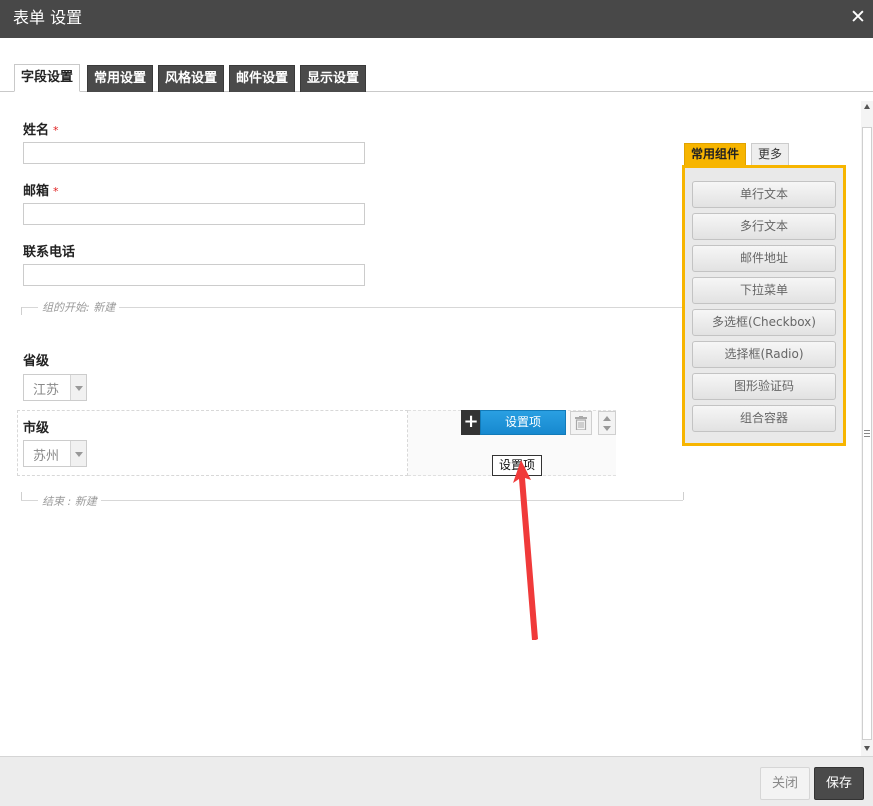  Describe the element at coordinates (436, 19) in the screenshot. I see `dialog-titlebar: 表单 设置 ✕` at that location.